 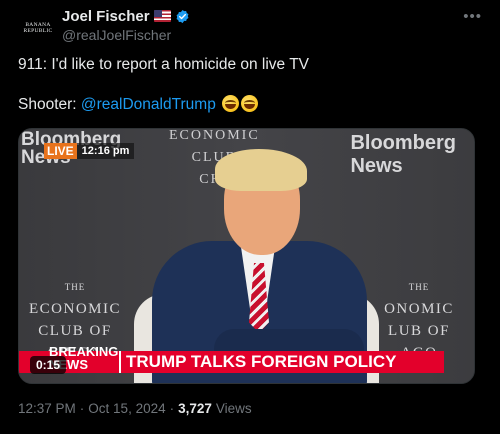 I want to click on author-handle: @realJoelFischer, so click(x=126, y=35).